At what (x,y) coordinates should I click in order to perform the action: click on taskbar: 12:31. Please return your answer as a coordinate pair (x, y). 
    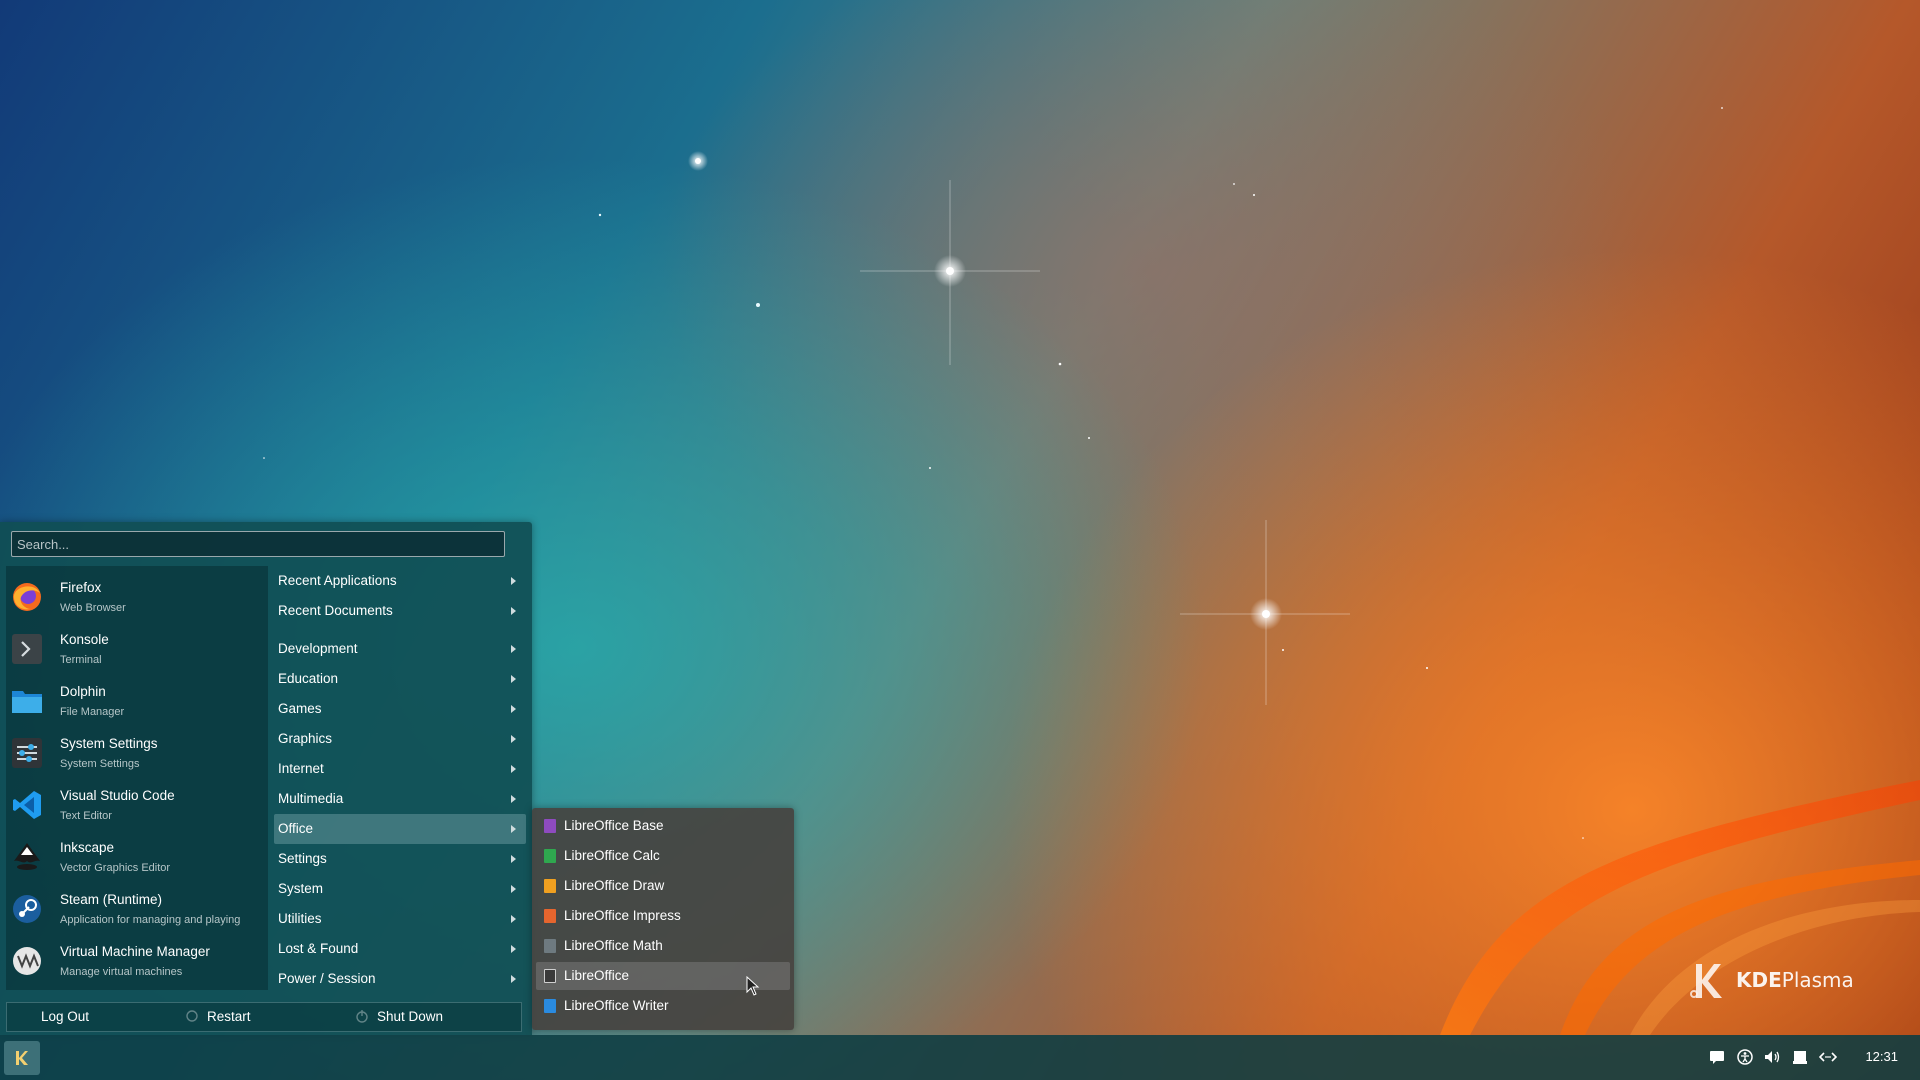
    Looking at the image, I should click on (960, 1057).